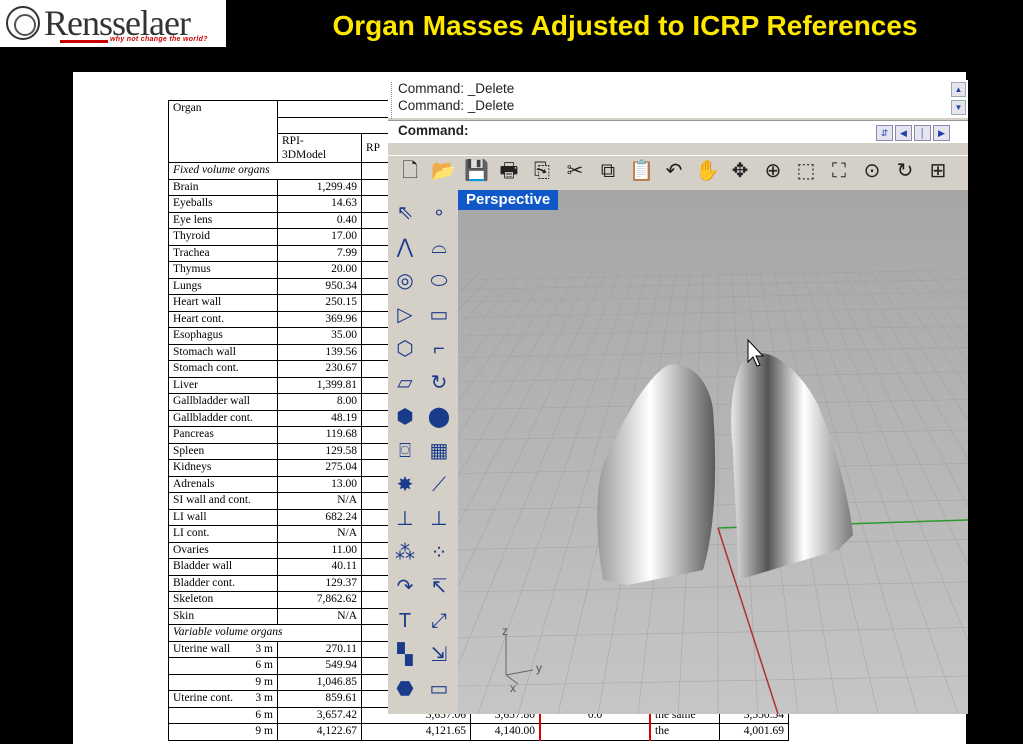 Image resolution: width=1023 pixels, height=744 pixels. What do you see at coordinates (509, 171) in the screenshot?
I see `print-icon: 🖶` at bounding box center [509, 171].